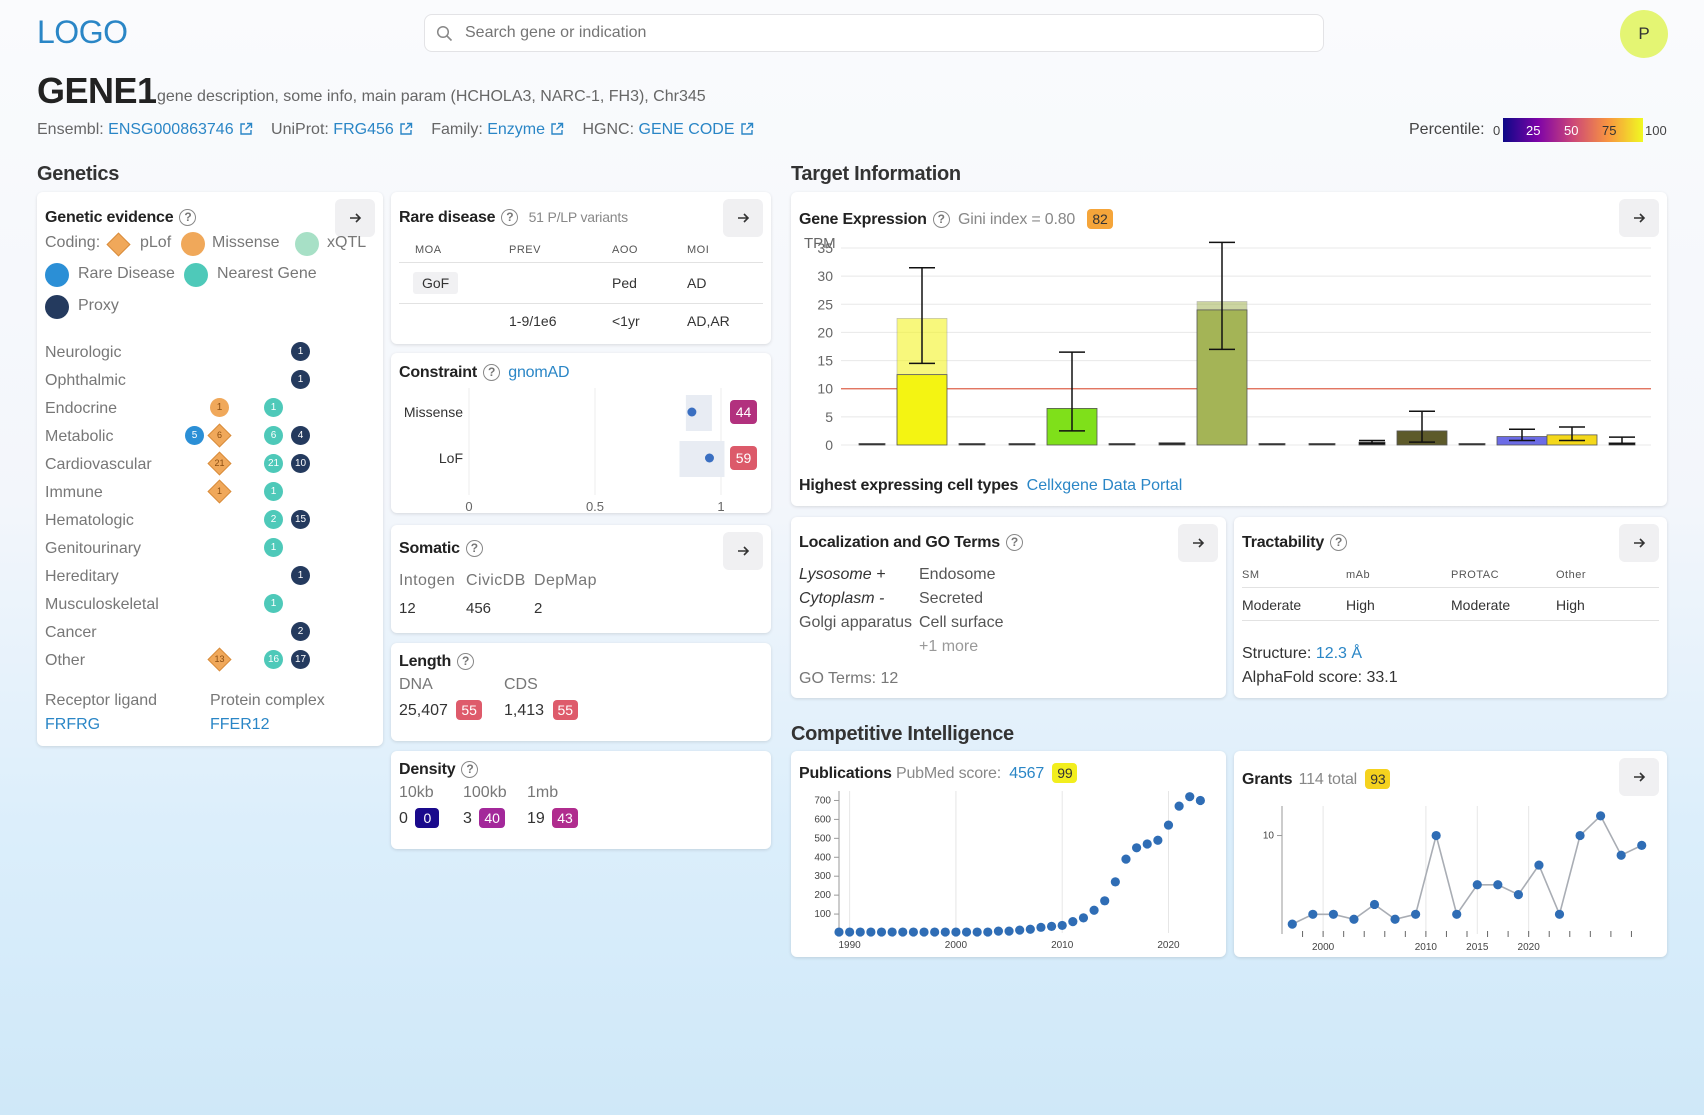 The height and width of the screenshot is (1115, 1704). I want to click on evidence-row-label: Ophthalmic, so click(85, 381).